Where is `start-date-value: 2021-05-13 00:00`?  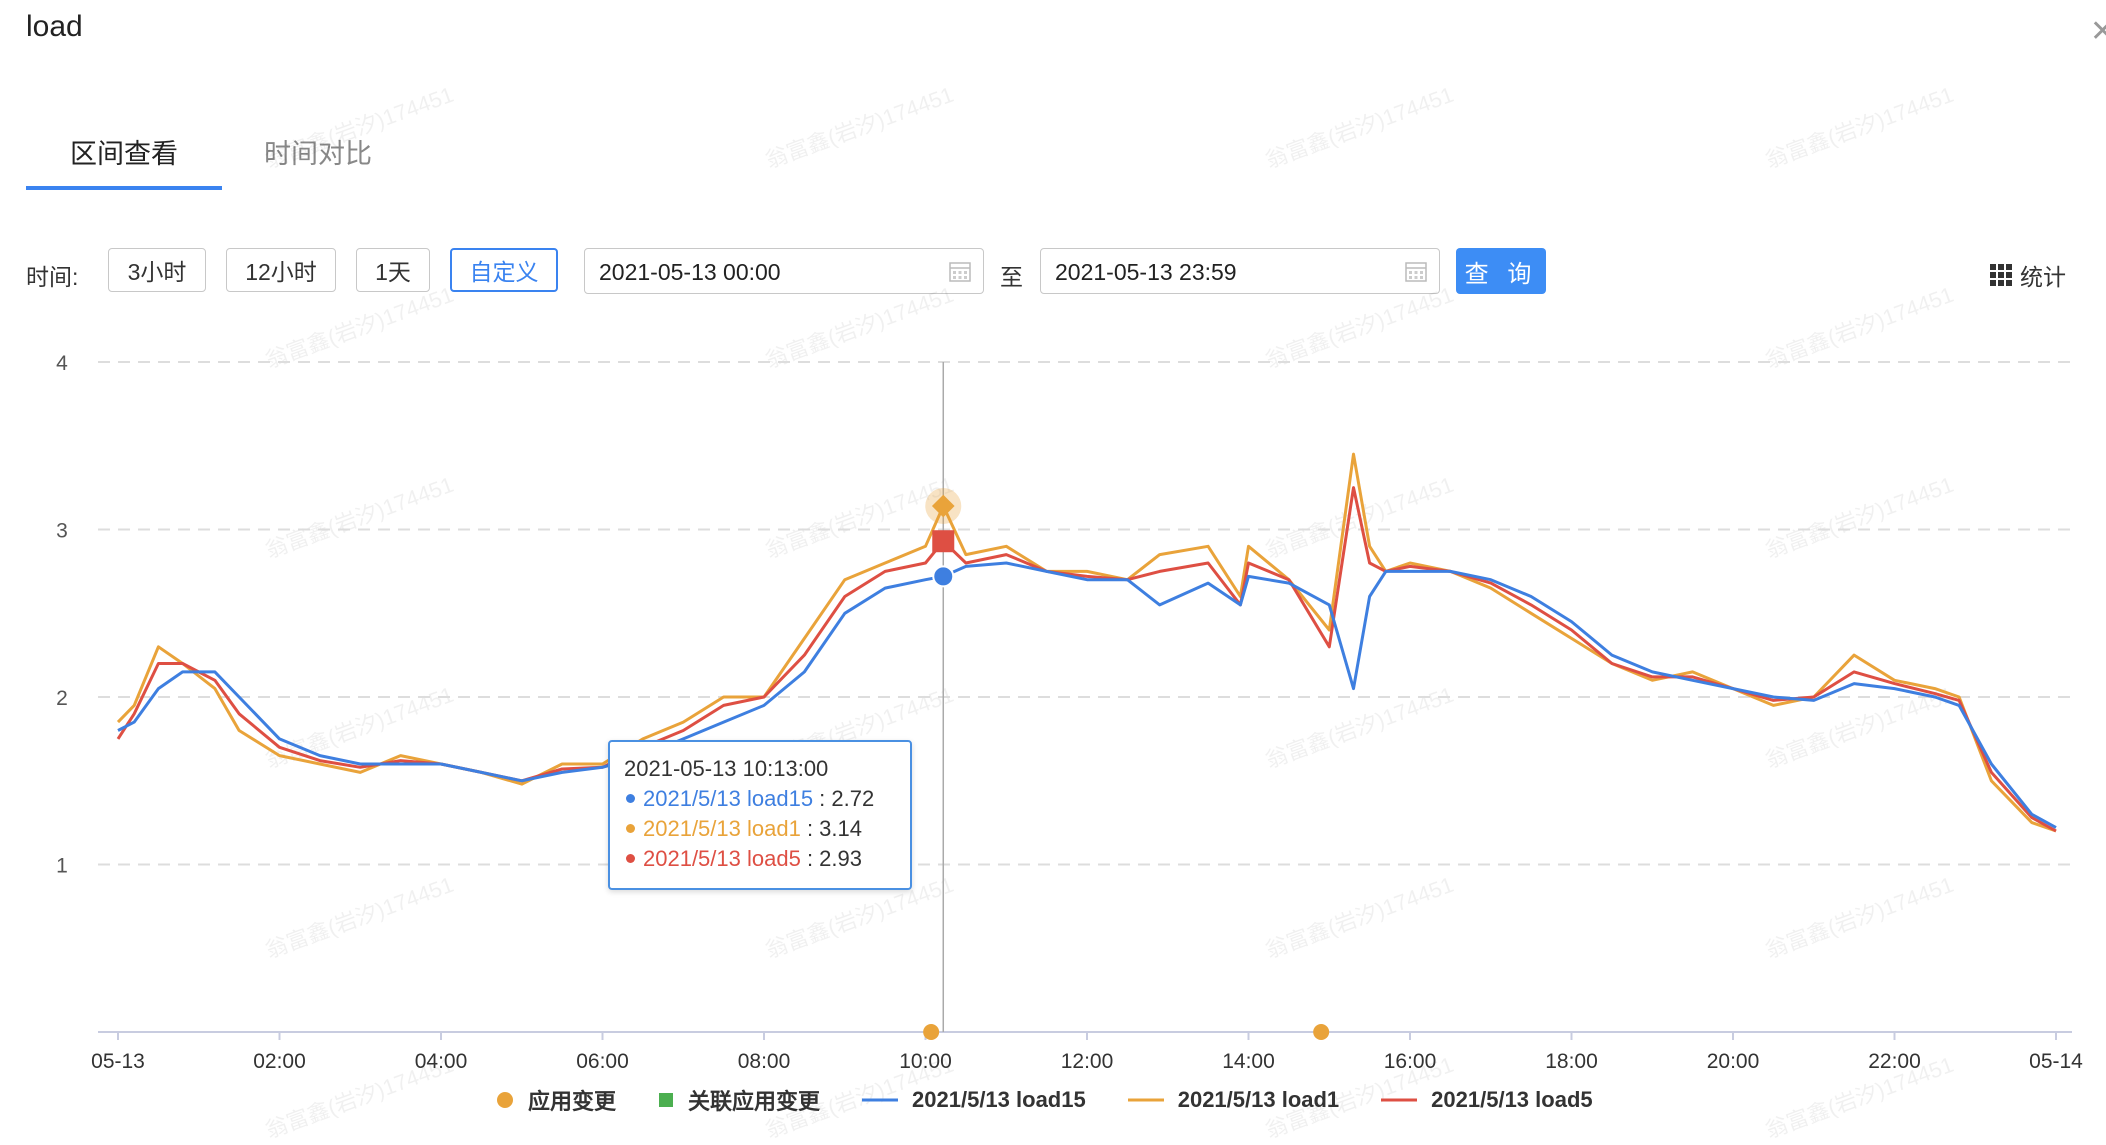 start-date-value: 2021-05-13 00:00 is located at coordinates (690, 272).